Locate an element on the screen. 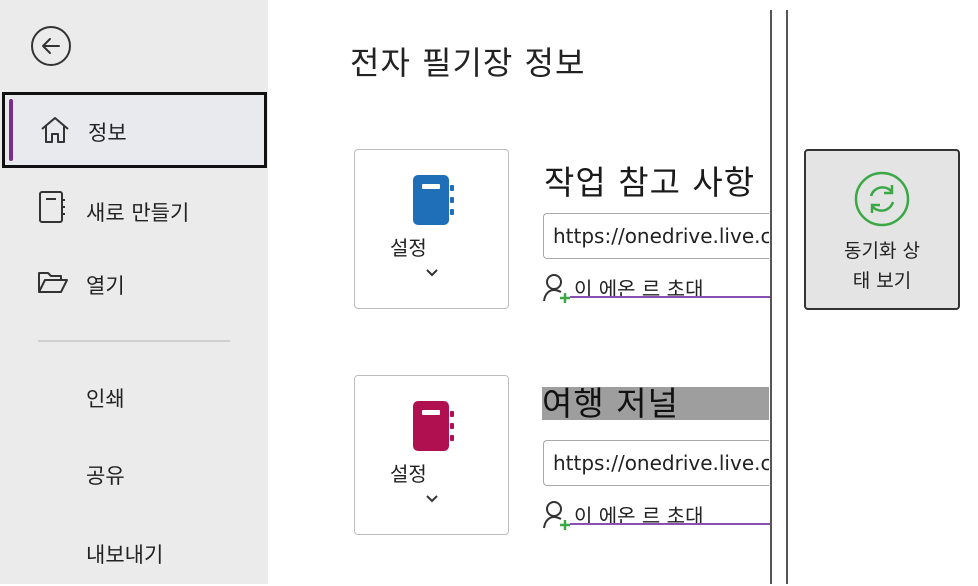  view-sync-status-button: 동기화 상 태 보기 is located at coordinates (882, 229).